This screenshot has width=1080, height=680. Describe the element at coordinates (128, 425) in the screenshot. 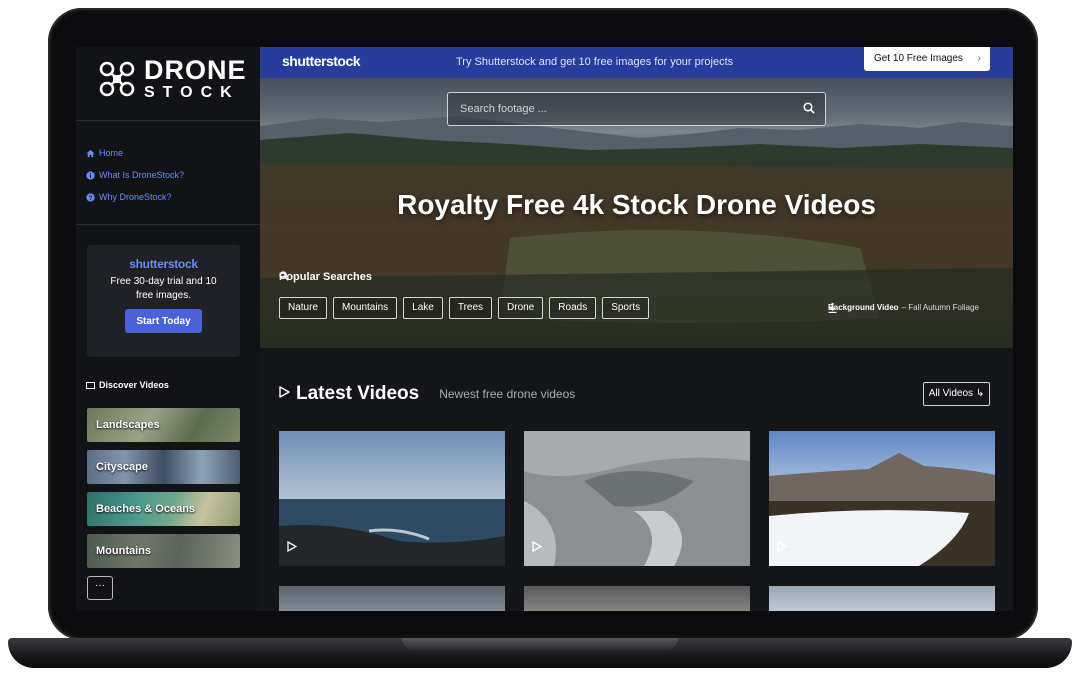

I see `category-label: Landscapes` at that location.